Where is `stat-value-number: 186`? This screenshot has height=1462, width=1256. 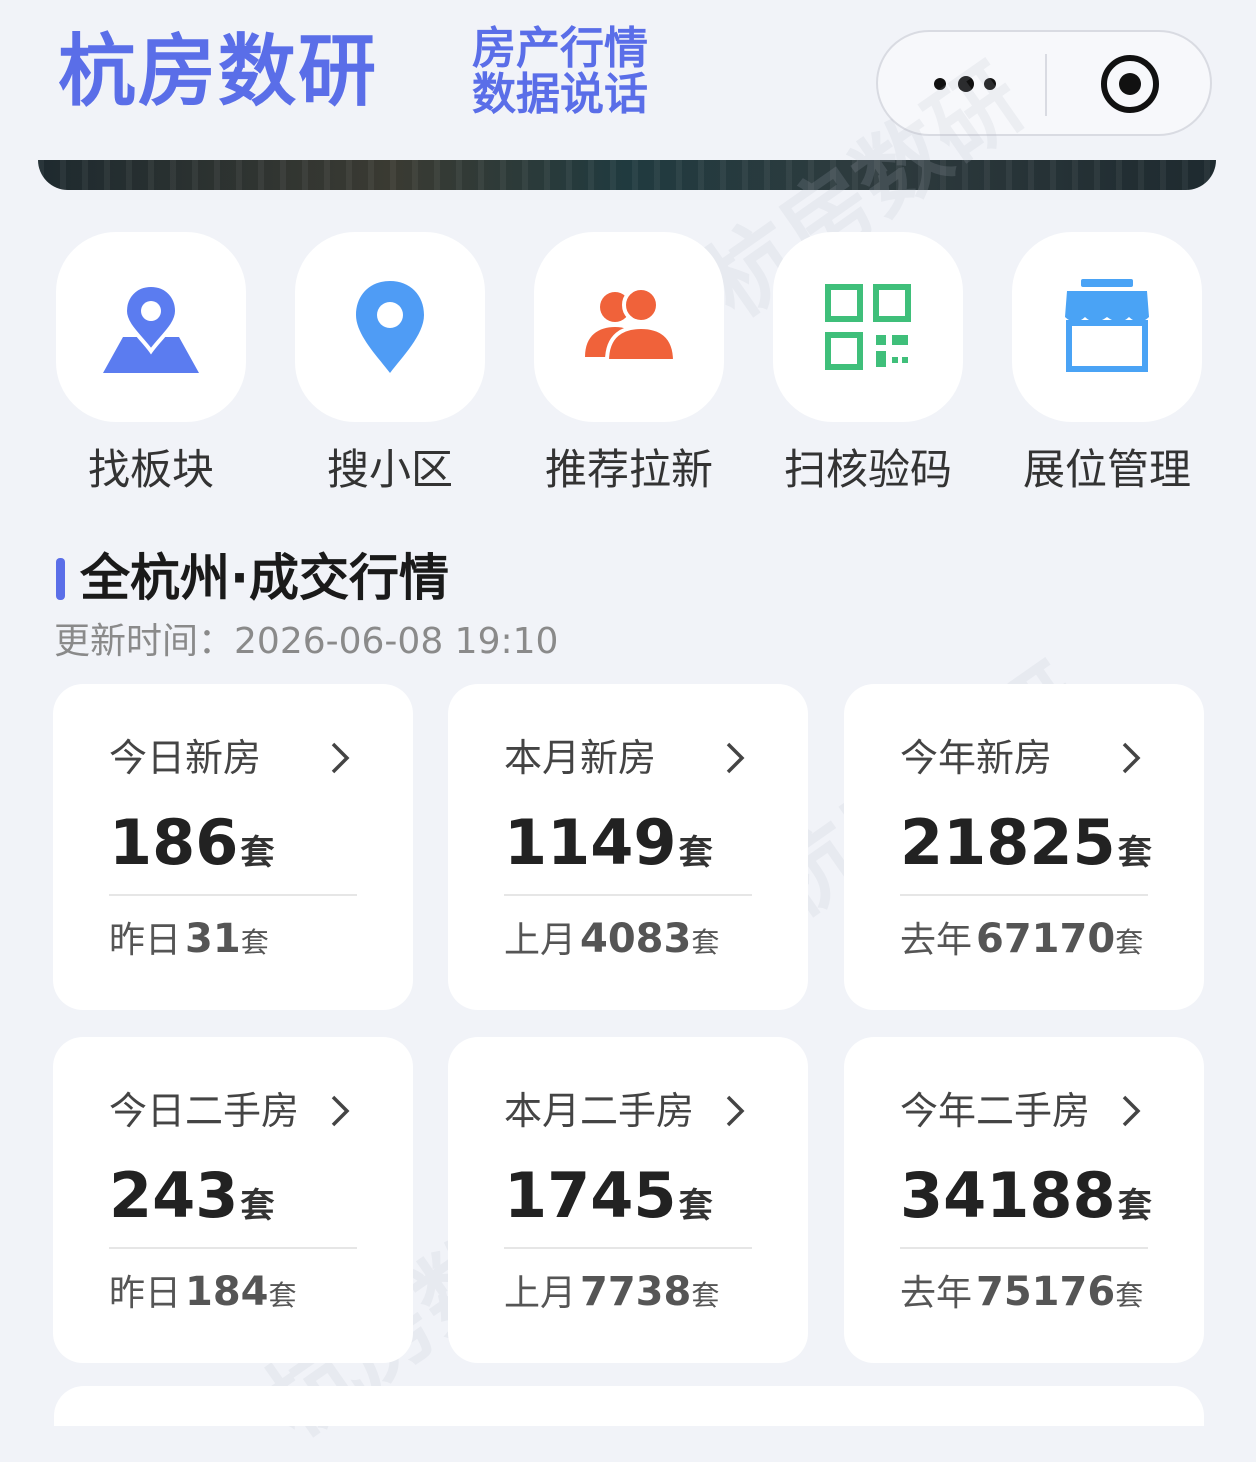 stat-value-number: 186 is located at coordinates (174, 842).